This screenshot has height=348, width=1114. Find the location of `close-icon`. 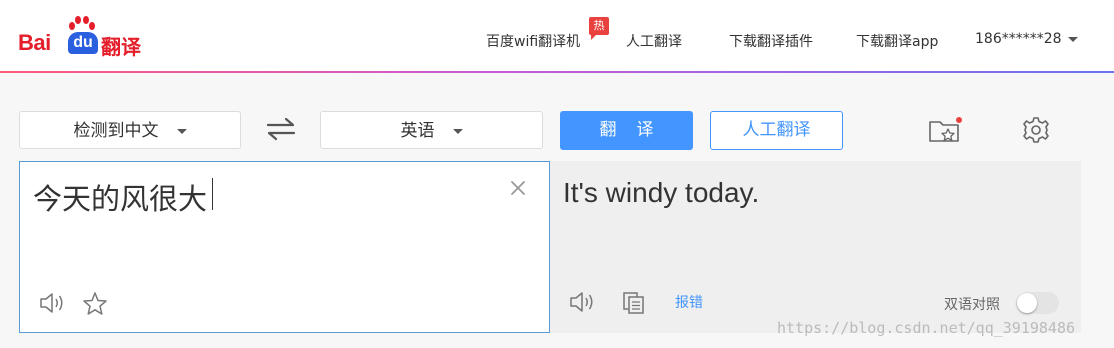

close-icon is located at coordinates (518, 188).